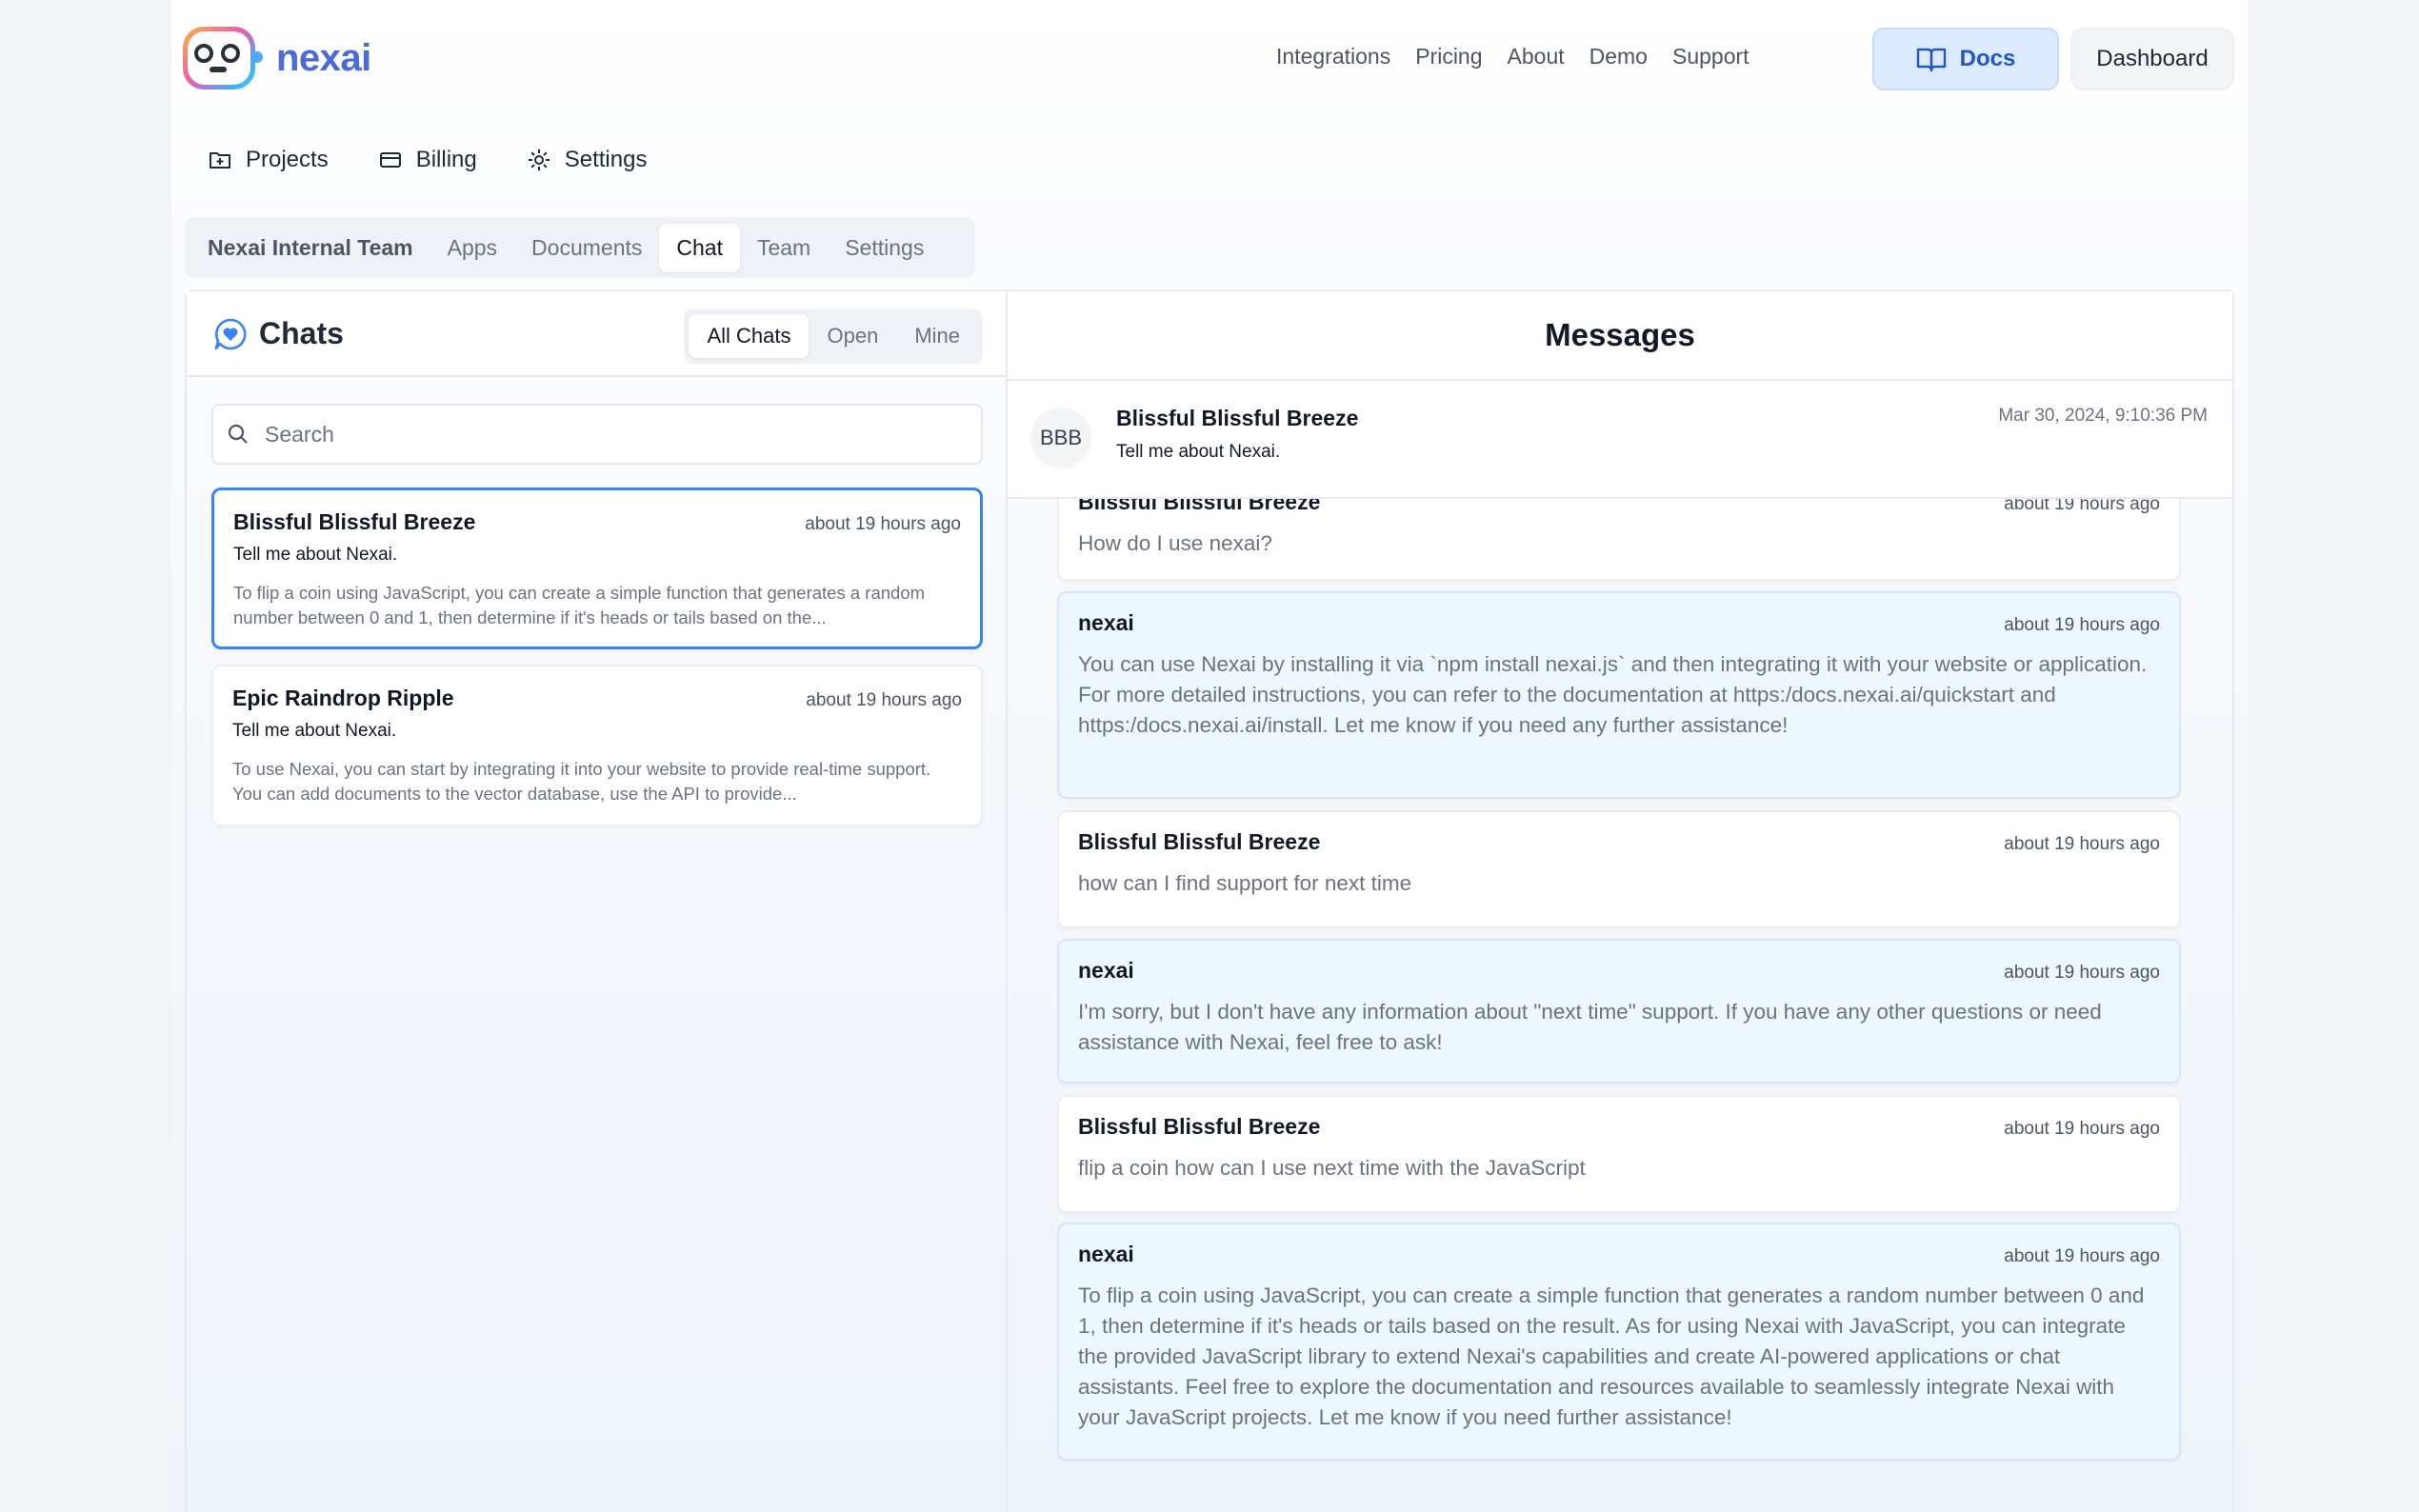  What do you see at coordinates (606, 159) in the screenshot?
I see `settings-label: Settings` at bounding box center [606, 159].